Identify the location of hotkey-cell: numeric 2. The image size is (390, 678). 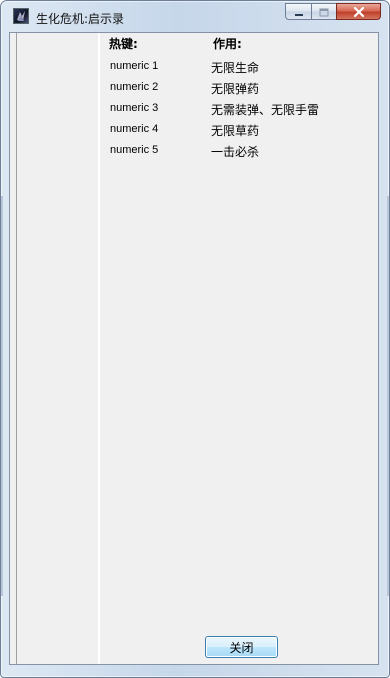
(134, 87).